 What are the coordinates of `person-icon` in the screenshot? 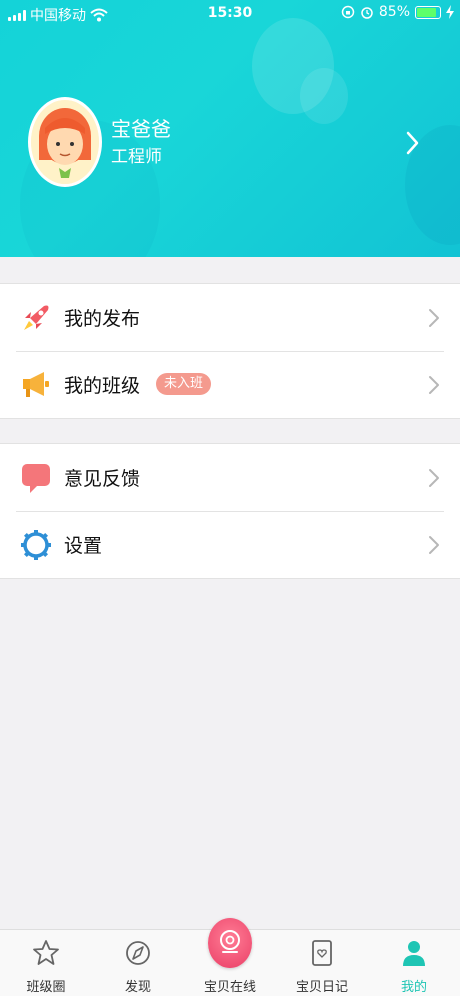 It's located at (414, 953).